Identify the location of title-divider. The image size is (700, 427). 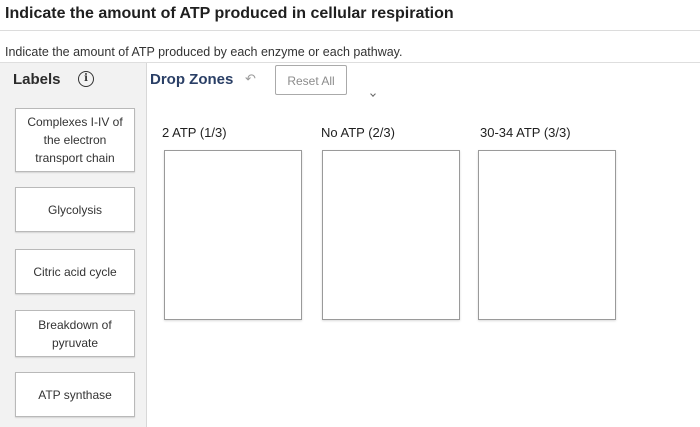
(350, 30).